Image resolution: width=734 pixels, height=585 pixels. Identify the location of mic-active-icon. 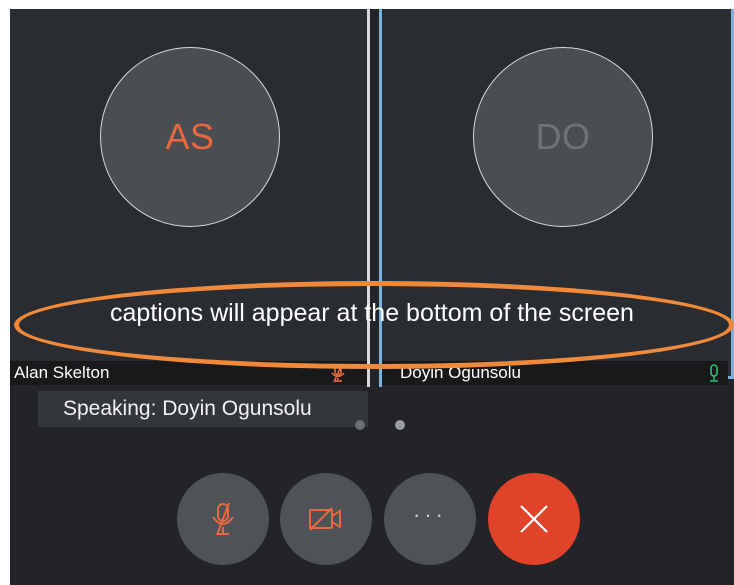
(714, 373).